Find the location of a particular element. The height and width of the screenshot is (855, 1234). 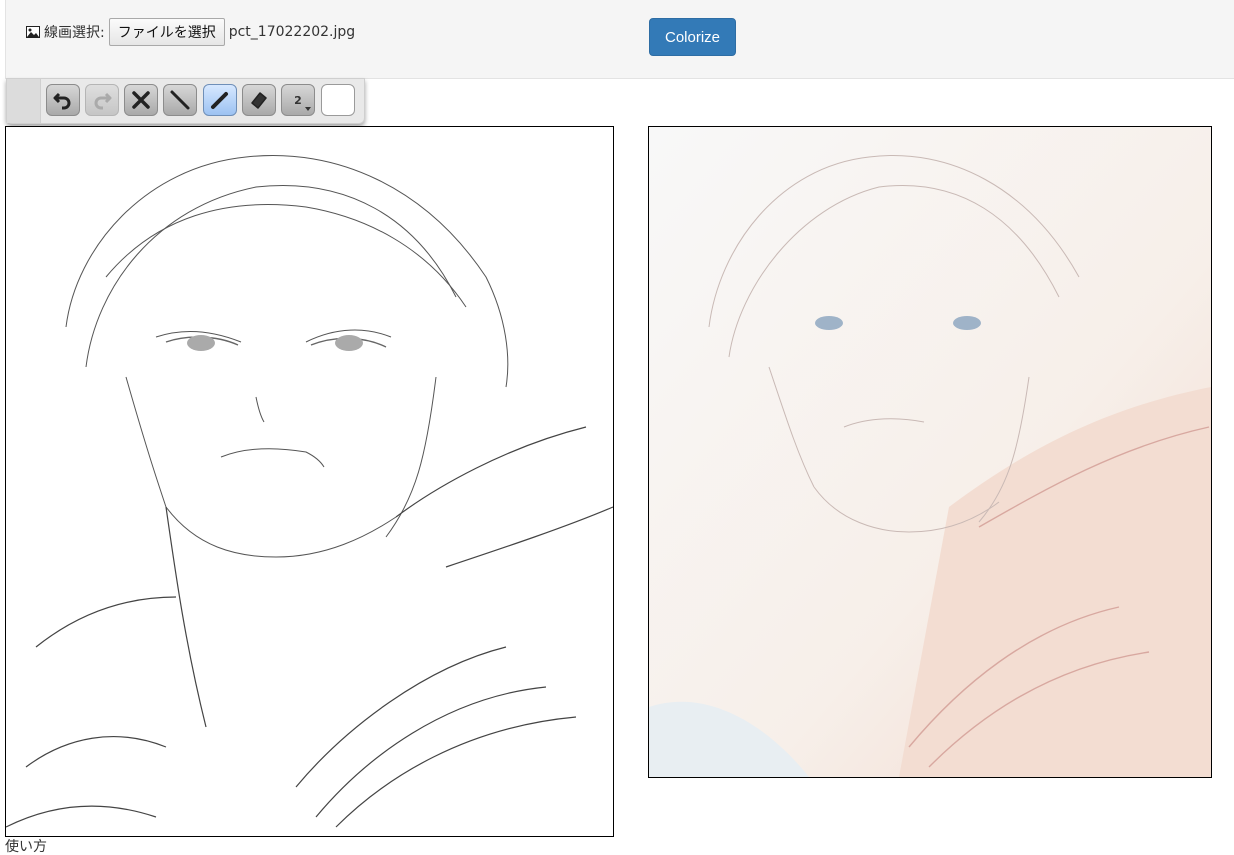

eraser-icon is located at coordinates (259, 100).